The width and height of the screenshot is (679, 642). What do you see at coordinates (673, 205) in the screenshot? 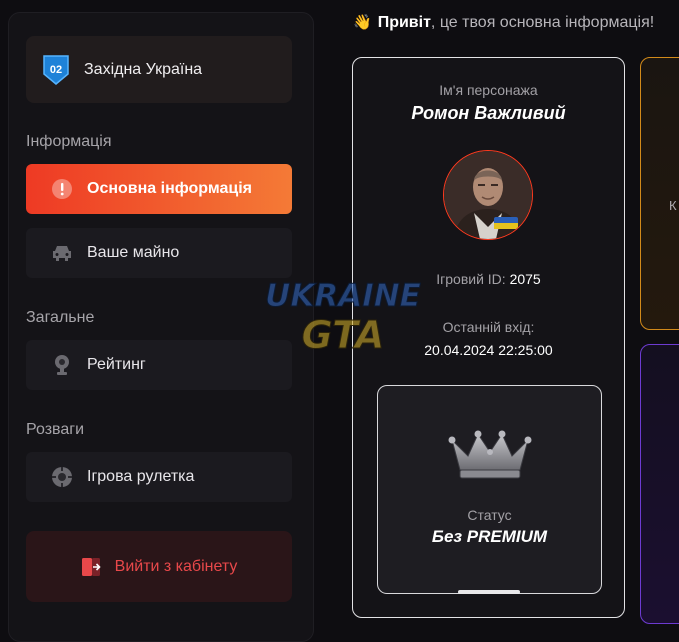
I see `side-card-text-fragment: К` at bounding box center [673, 205].